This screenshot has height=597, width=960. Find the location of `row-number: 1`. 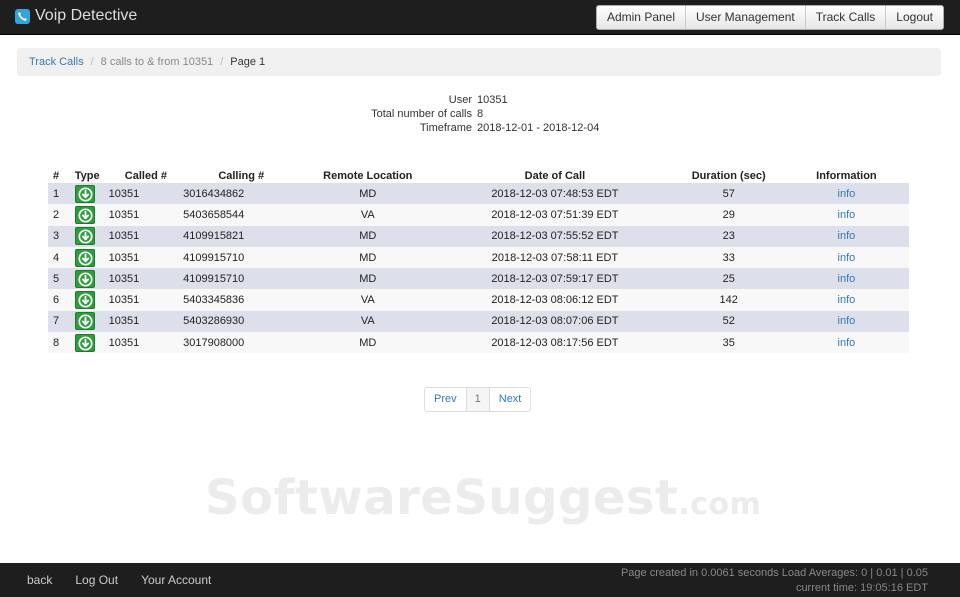

row-number: 1 is located at coordinates (61, 194).